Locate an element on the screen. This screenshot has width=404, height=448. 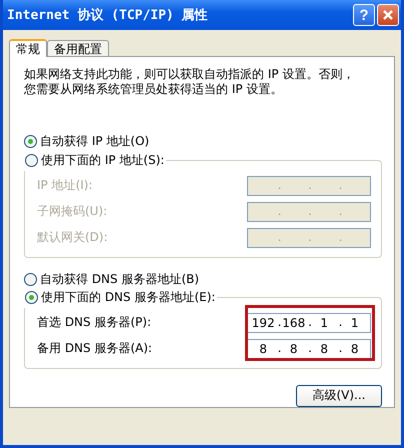
radio-option: 自动获得 IP 地址(O) is located at coordinates (203, 142).